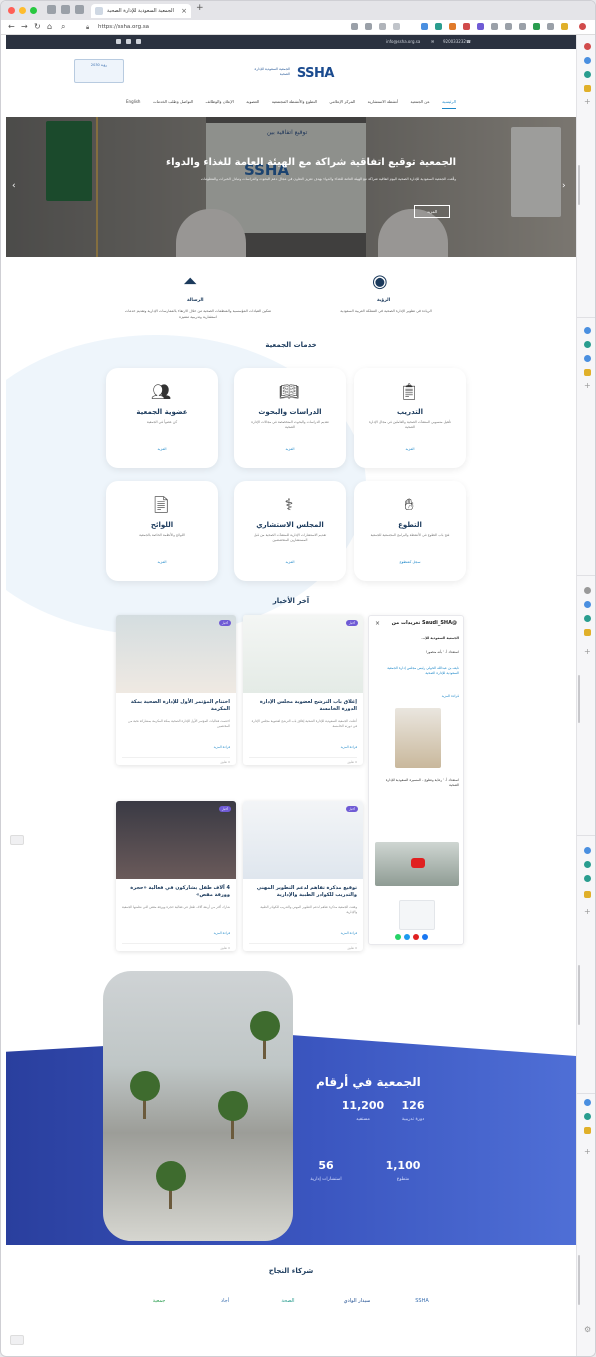 The height and width of the screenshot is (1357, 596). What do you see at coordinates (159, 1301) in the screenshot?
I see `partner-logo: جمعية` at bounding box center [159, 1301].